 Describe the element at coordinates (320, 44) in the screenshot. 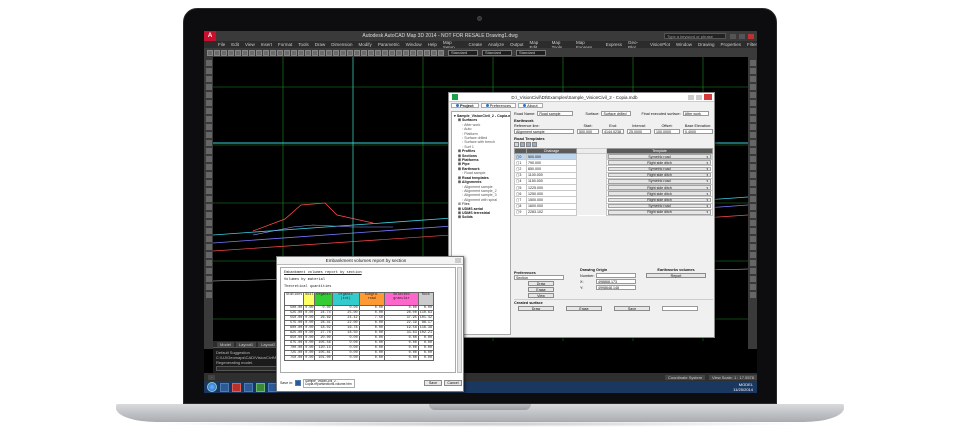

I see `menu-item: Draw` at that location.